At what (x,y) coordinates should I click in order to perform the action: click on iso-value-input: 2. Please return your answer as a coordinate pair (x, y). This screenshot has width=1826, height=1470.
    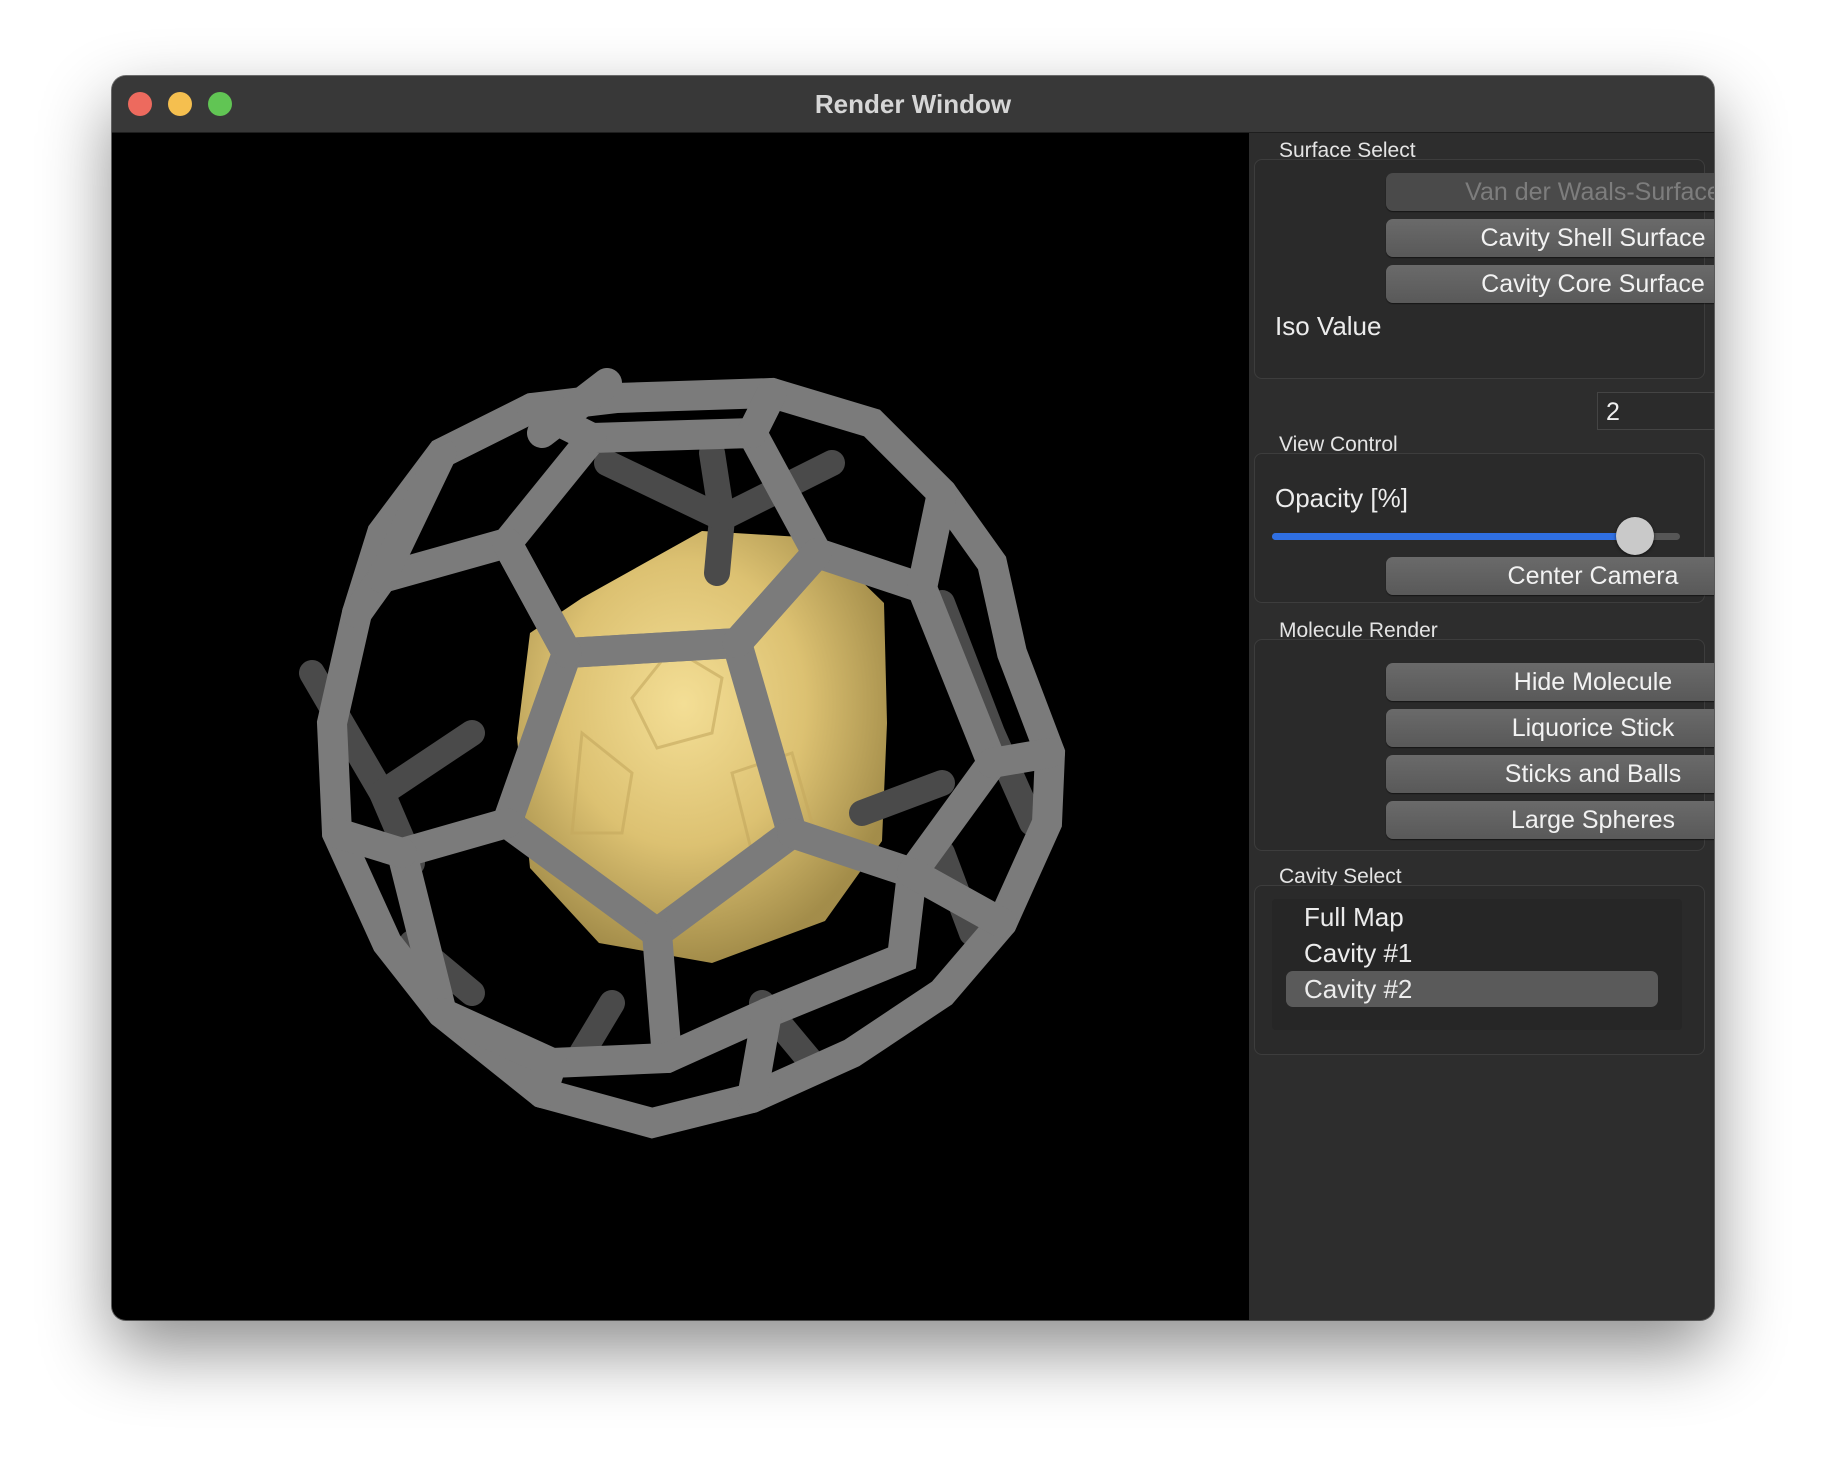
    Looking at the image, I should click on (1655, 411).